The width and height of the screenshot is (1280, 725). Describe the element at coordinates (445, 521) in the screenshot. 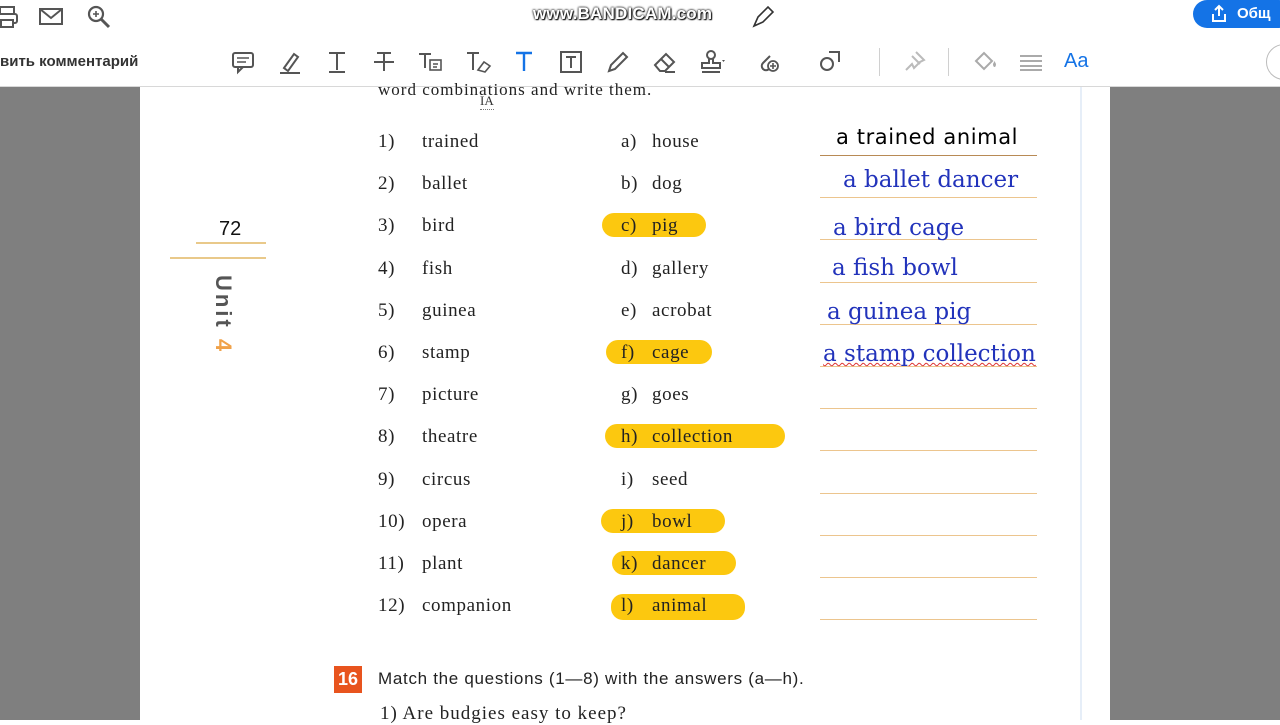

I see `item-word: opera` at that location.